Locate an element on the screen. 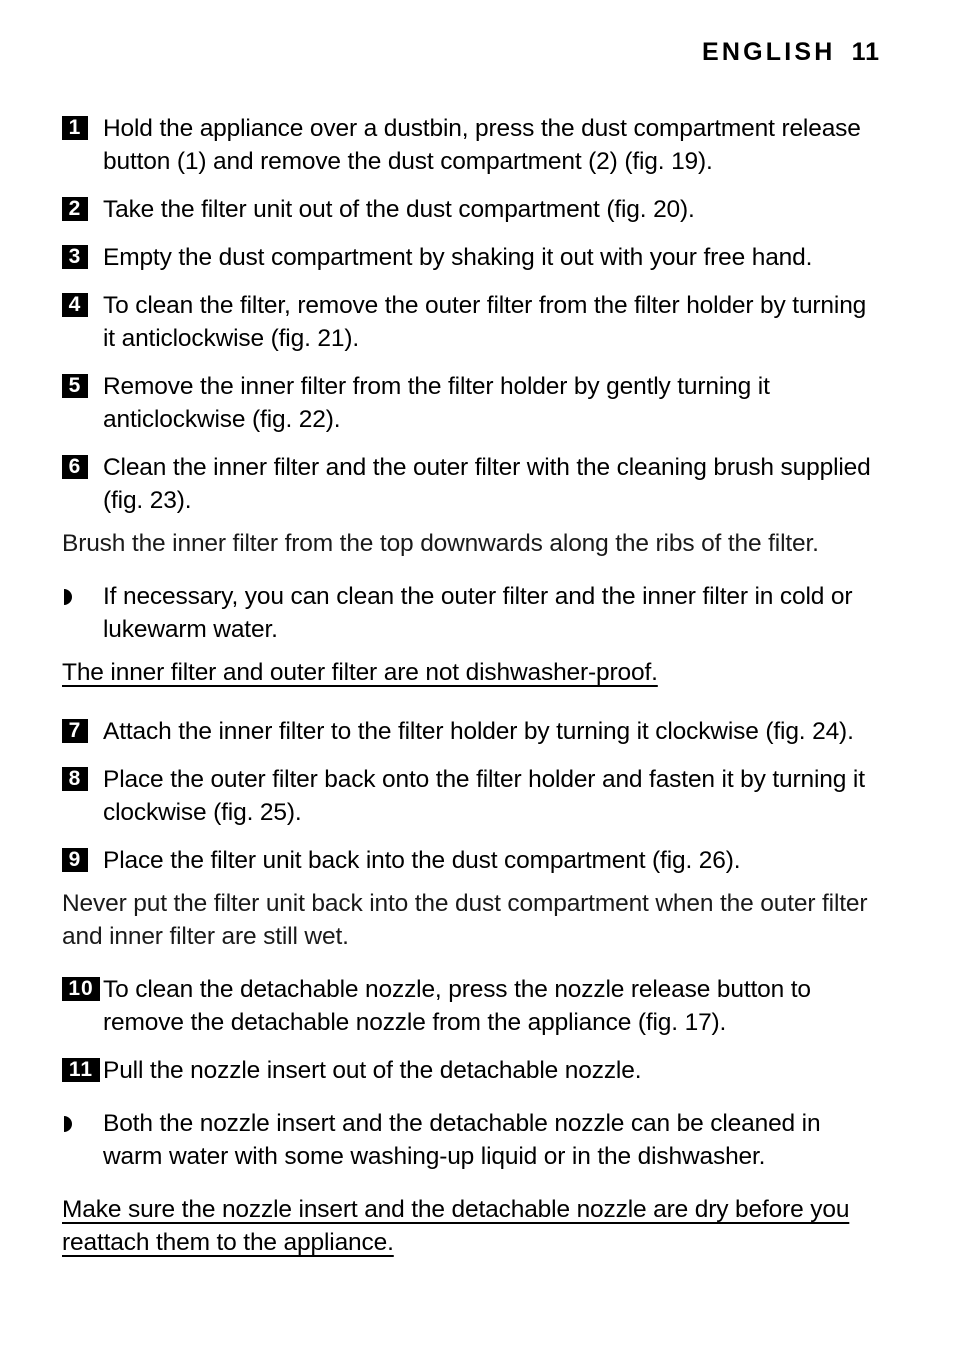  step-number-badge: 10 is located at coordinates (81, 989).